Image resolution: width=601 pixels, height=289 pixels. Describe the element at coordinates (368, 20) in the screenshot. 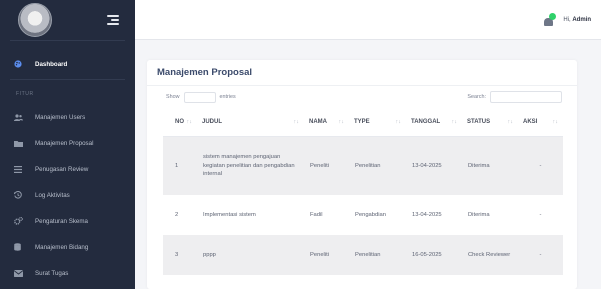

I see `topbar: Hi, Admin` at that location.